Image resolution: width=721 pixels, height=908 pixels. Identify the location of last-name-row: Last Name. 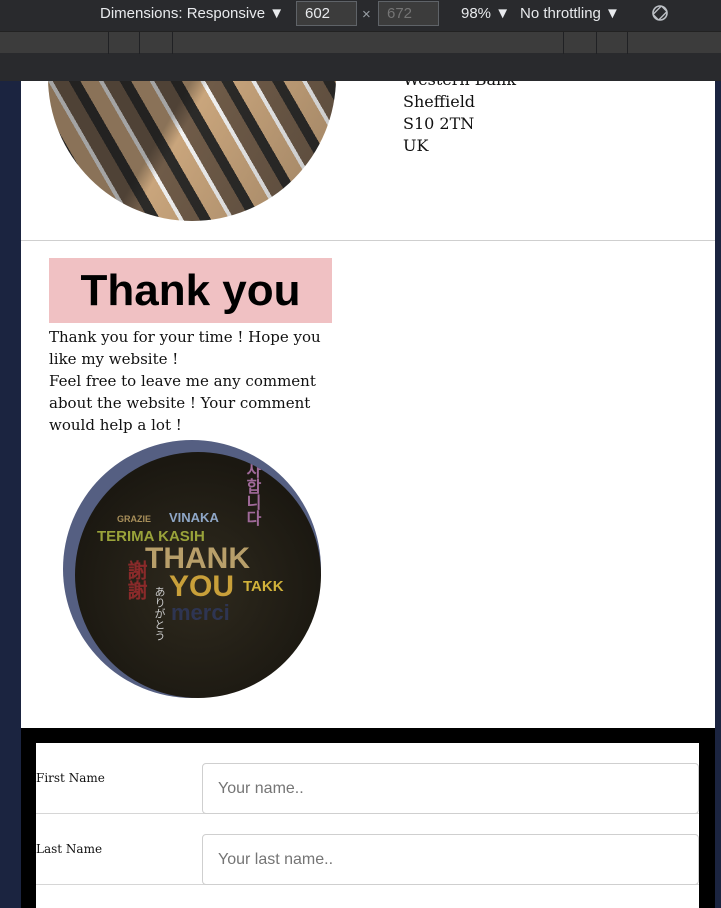
(367, 849).